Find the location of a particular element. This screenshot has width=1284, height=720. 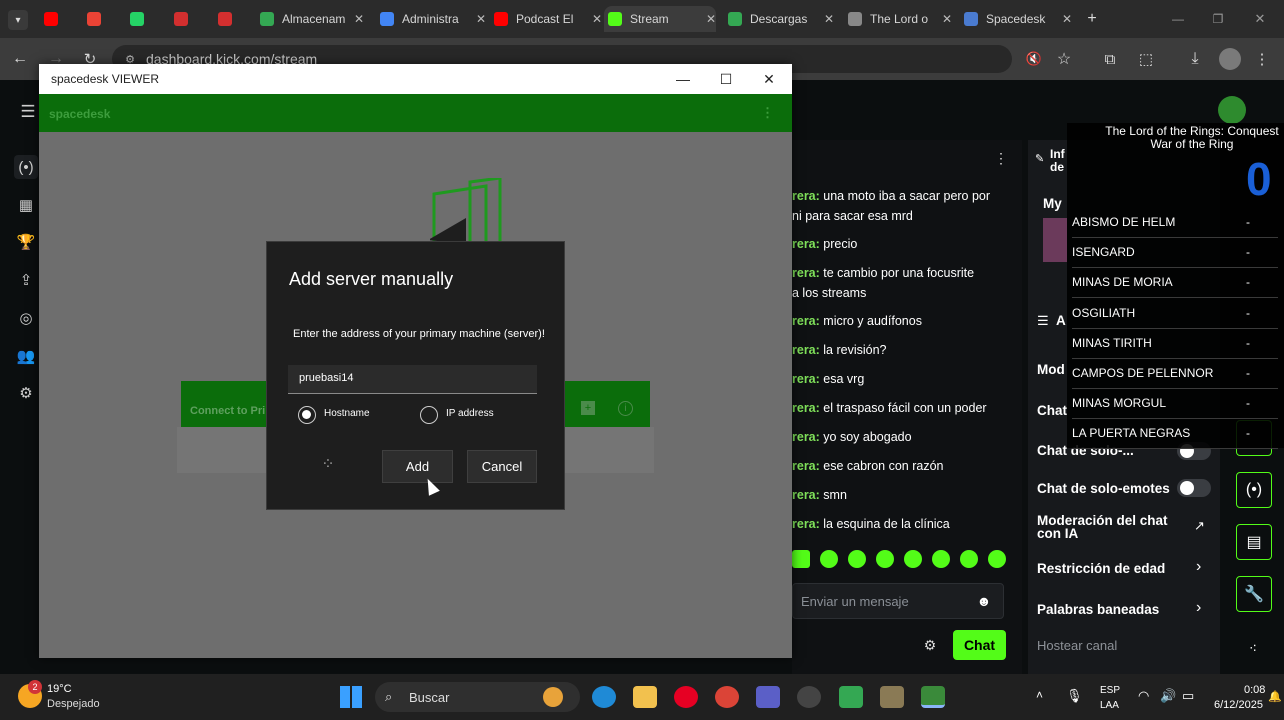

tab-list-chevron-icon: ▾ is located at coordinates (18, 20).